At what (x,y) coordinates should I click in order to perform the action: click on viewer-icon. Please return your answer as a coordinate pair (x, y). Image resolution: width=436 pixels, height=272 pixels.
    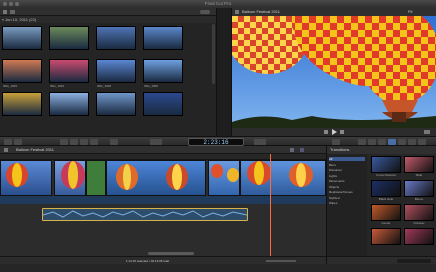
    Looking at the image, I should click on (237, 12).